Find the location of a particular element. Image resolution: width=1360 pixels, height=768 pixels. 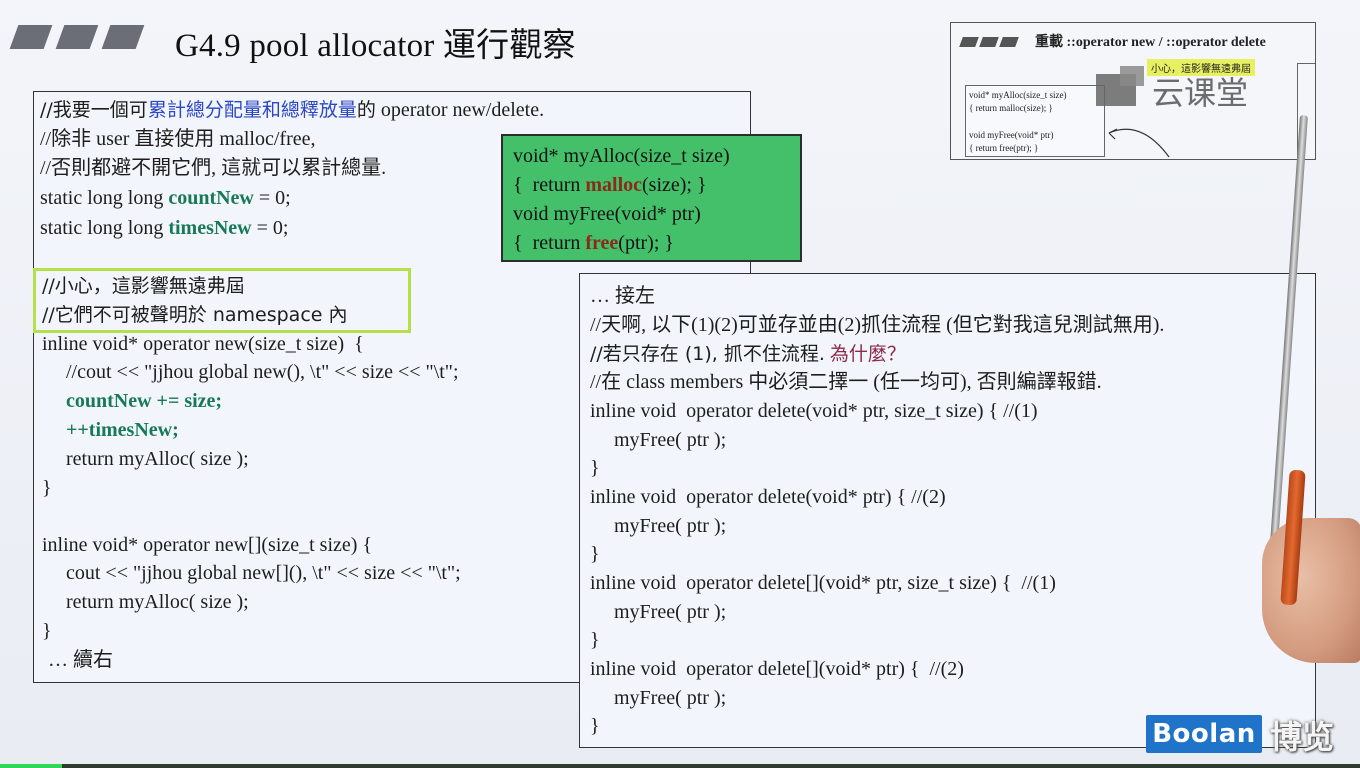

why-text: 為什麼？ is located at coordinates (867, 354).